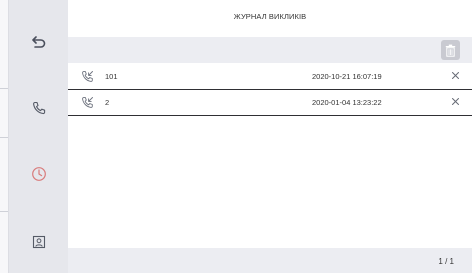 The image size is (472, 273). What do you see at coordinates (270, 76) in the screenshot?
I see `list-item: 101 2020-10-21 16:07:19` at bounding box center [270, 76].